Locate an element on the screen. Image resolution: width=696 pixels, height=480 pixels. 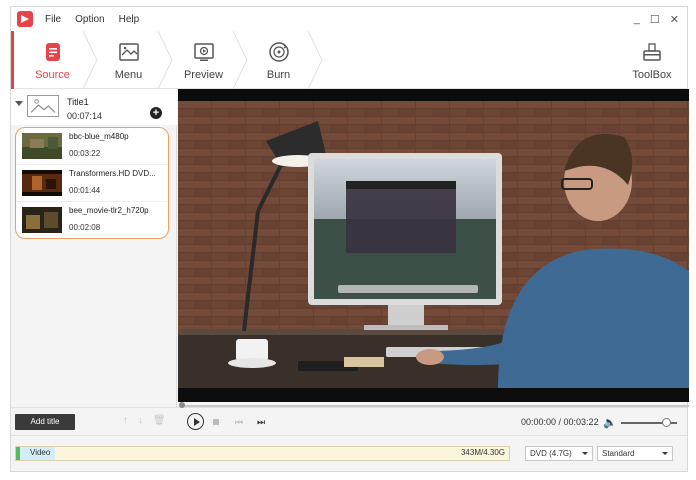
time-readout: 00:00:00 / 00:03:22 is located at coordinates (560, 422).